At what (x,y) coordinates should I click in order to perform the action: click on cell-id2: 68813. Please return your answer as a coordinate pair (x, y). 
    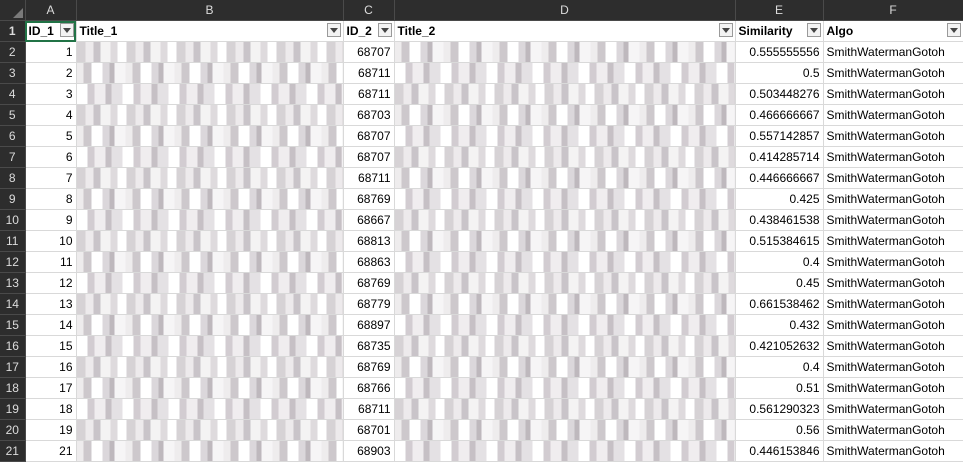
    Looking at the image, I should click on (369, 241).